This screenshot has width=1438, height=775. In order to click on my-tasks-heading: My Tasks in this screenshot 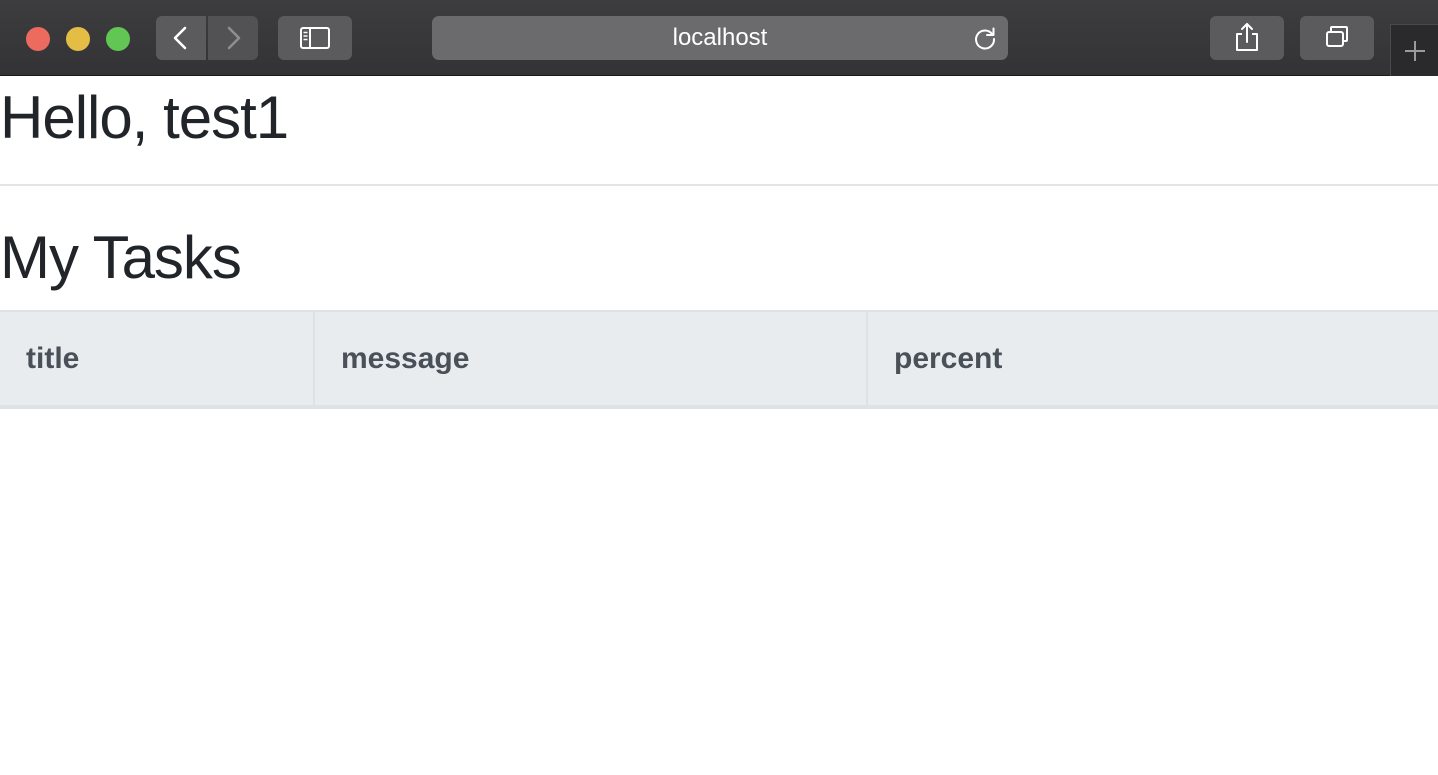, I will do `click(121, 257)`.